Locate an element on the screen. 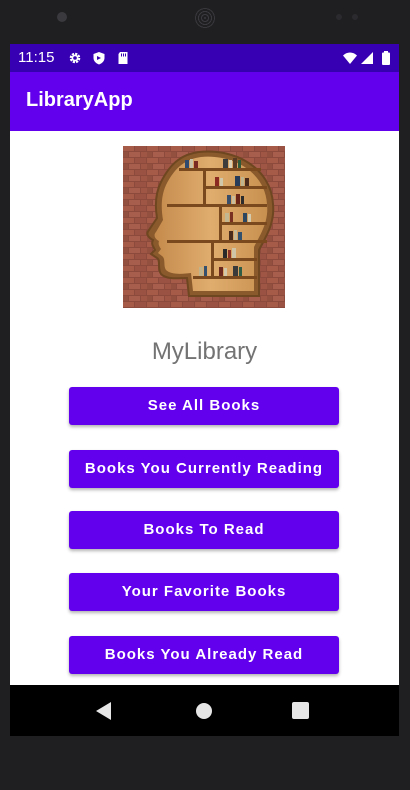 The image size is (410, 790). cell-signal-icon is located at coordinates (367, 58).